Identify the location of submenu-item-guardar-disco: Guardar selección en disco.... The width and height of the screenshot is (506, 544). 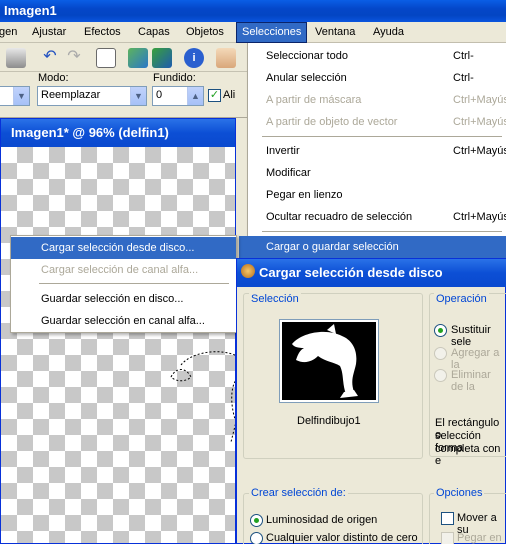
(123, 299).